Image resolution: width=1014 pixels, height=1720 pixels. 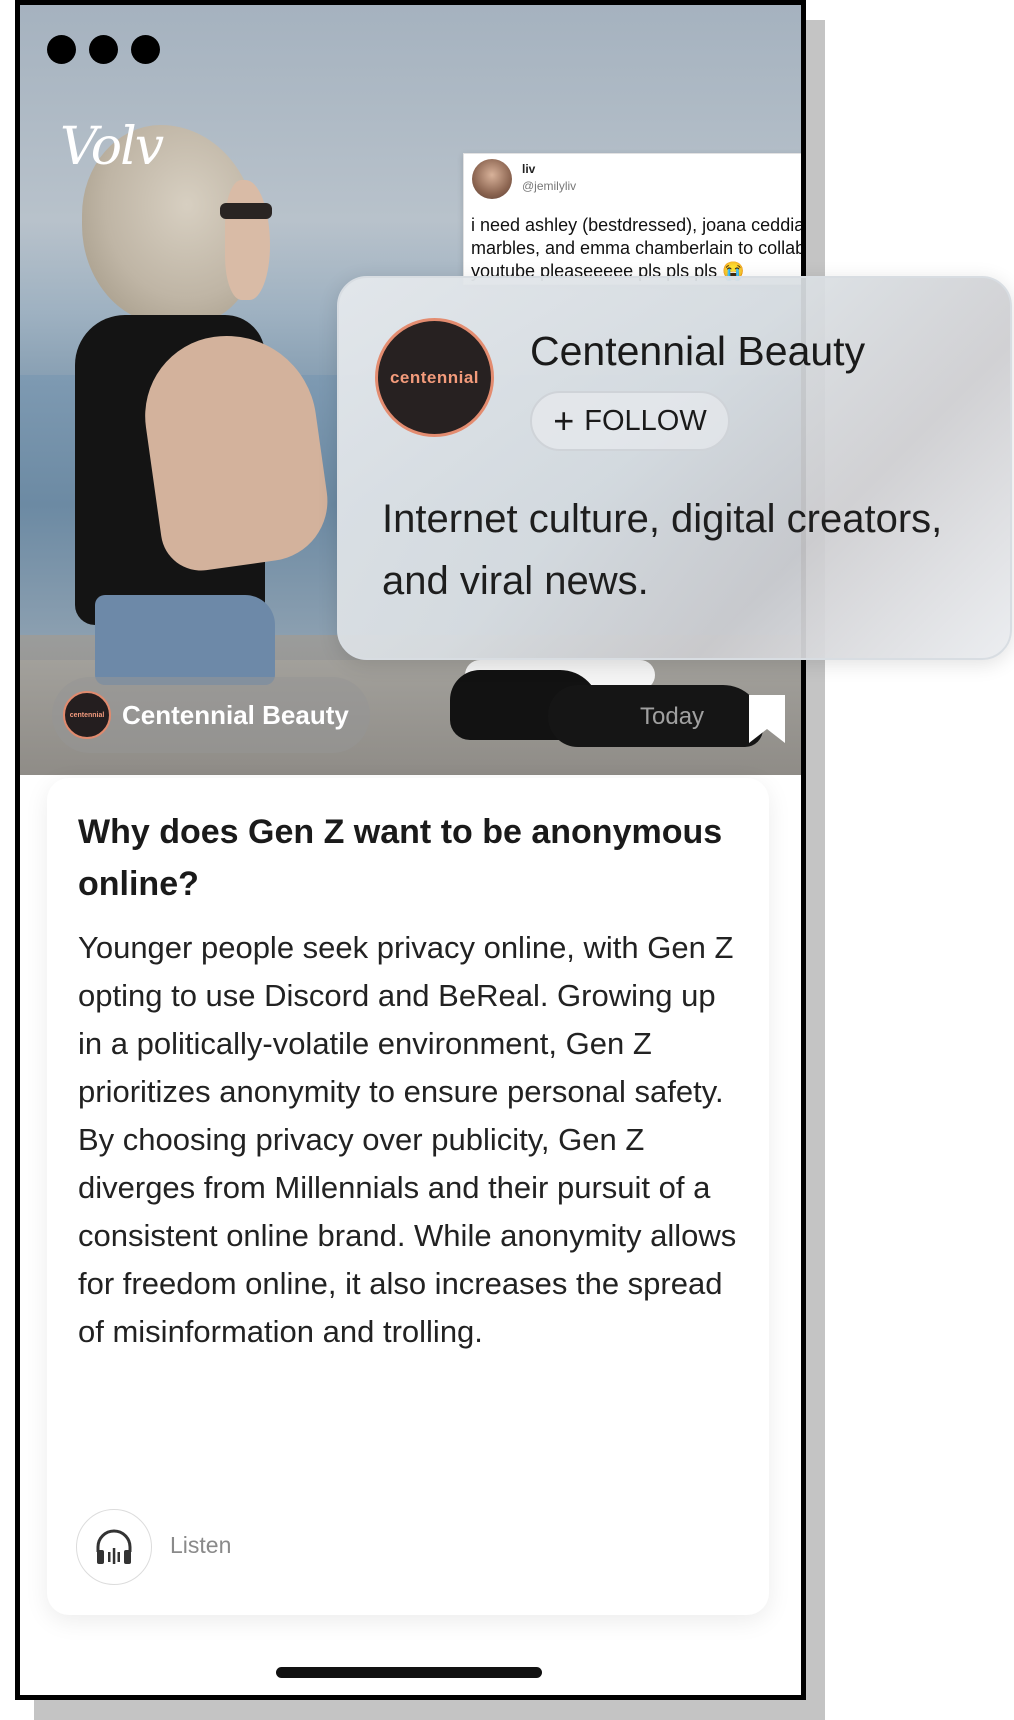 What do you see at coordinates (672, 716) in the screenshot?
I see `story-date: Today` at bounding box center [672, 716].